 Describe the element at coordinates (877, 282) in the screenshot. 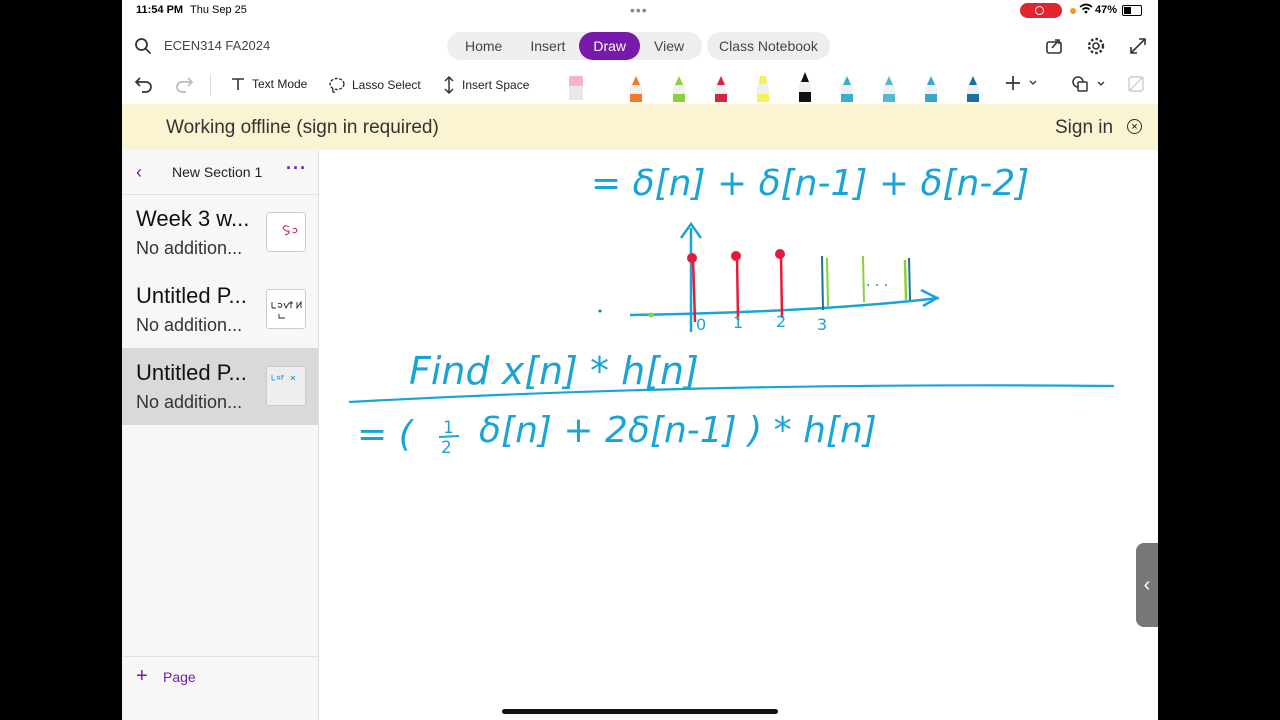

I see `ink-ellipsis: . . .` at that location.